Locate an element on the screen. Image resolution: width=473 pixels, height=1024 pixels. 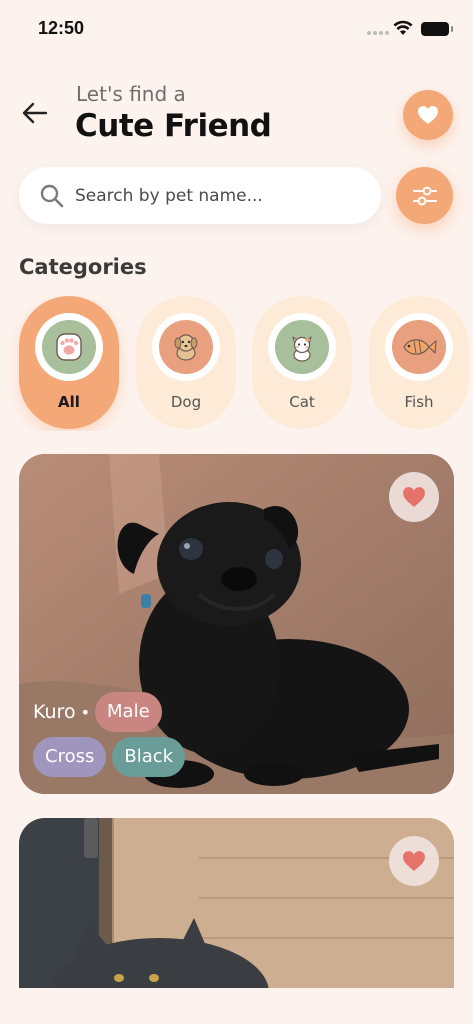
favorites-button is located at coordinates (428, 115).